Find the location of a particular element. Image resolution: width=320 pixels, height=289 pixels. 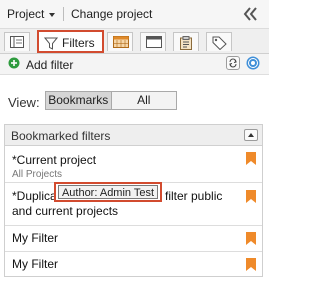

tab-filters: Filters is located at coordinates (70, 41).